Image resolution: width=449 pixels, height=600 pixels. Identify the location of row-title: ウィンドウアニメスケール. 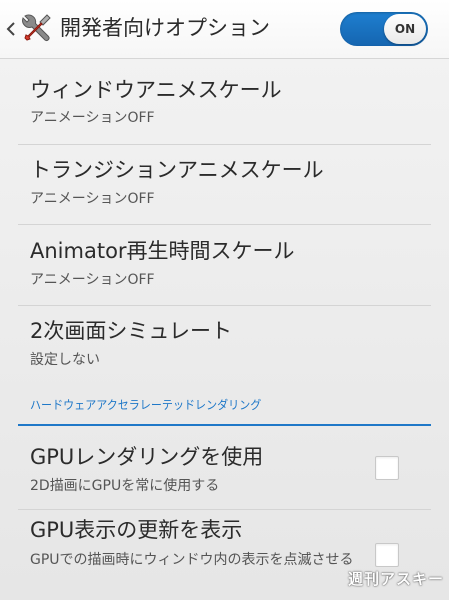
(156, 90).